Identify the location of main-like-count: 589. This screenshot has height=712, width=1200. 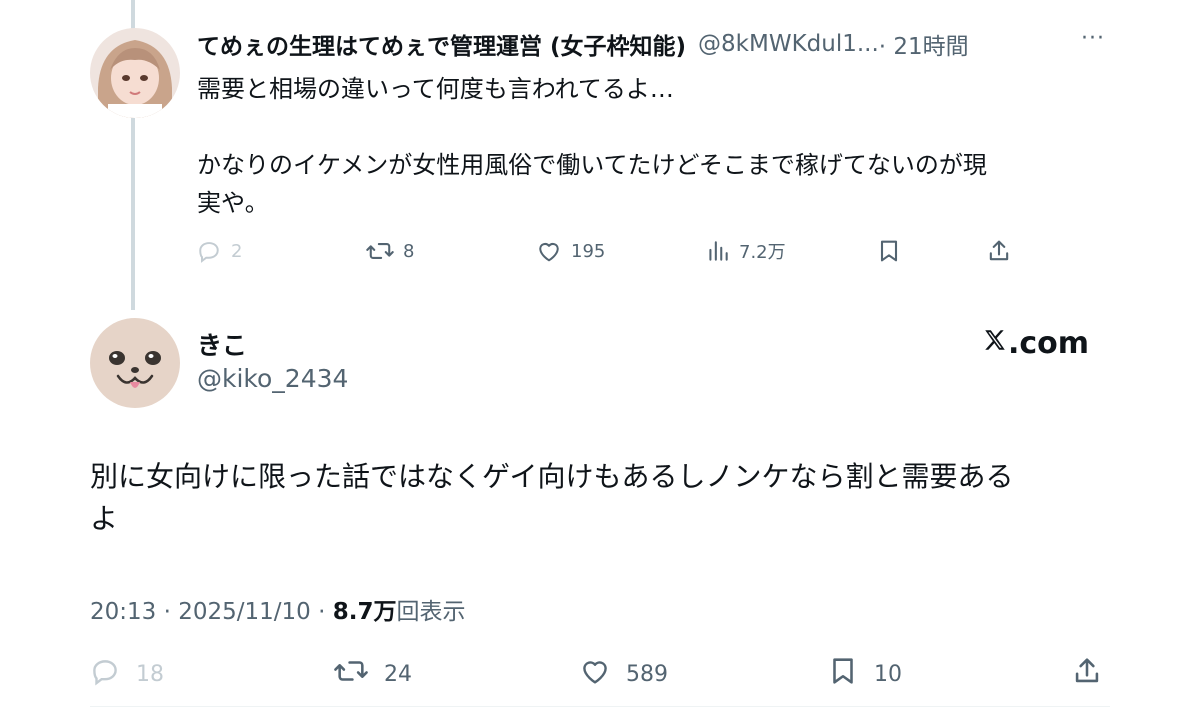
(647, 674).